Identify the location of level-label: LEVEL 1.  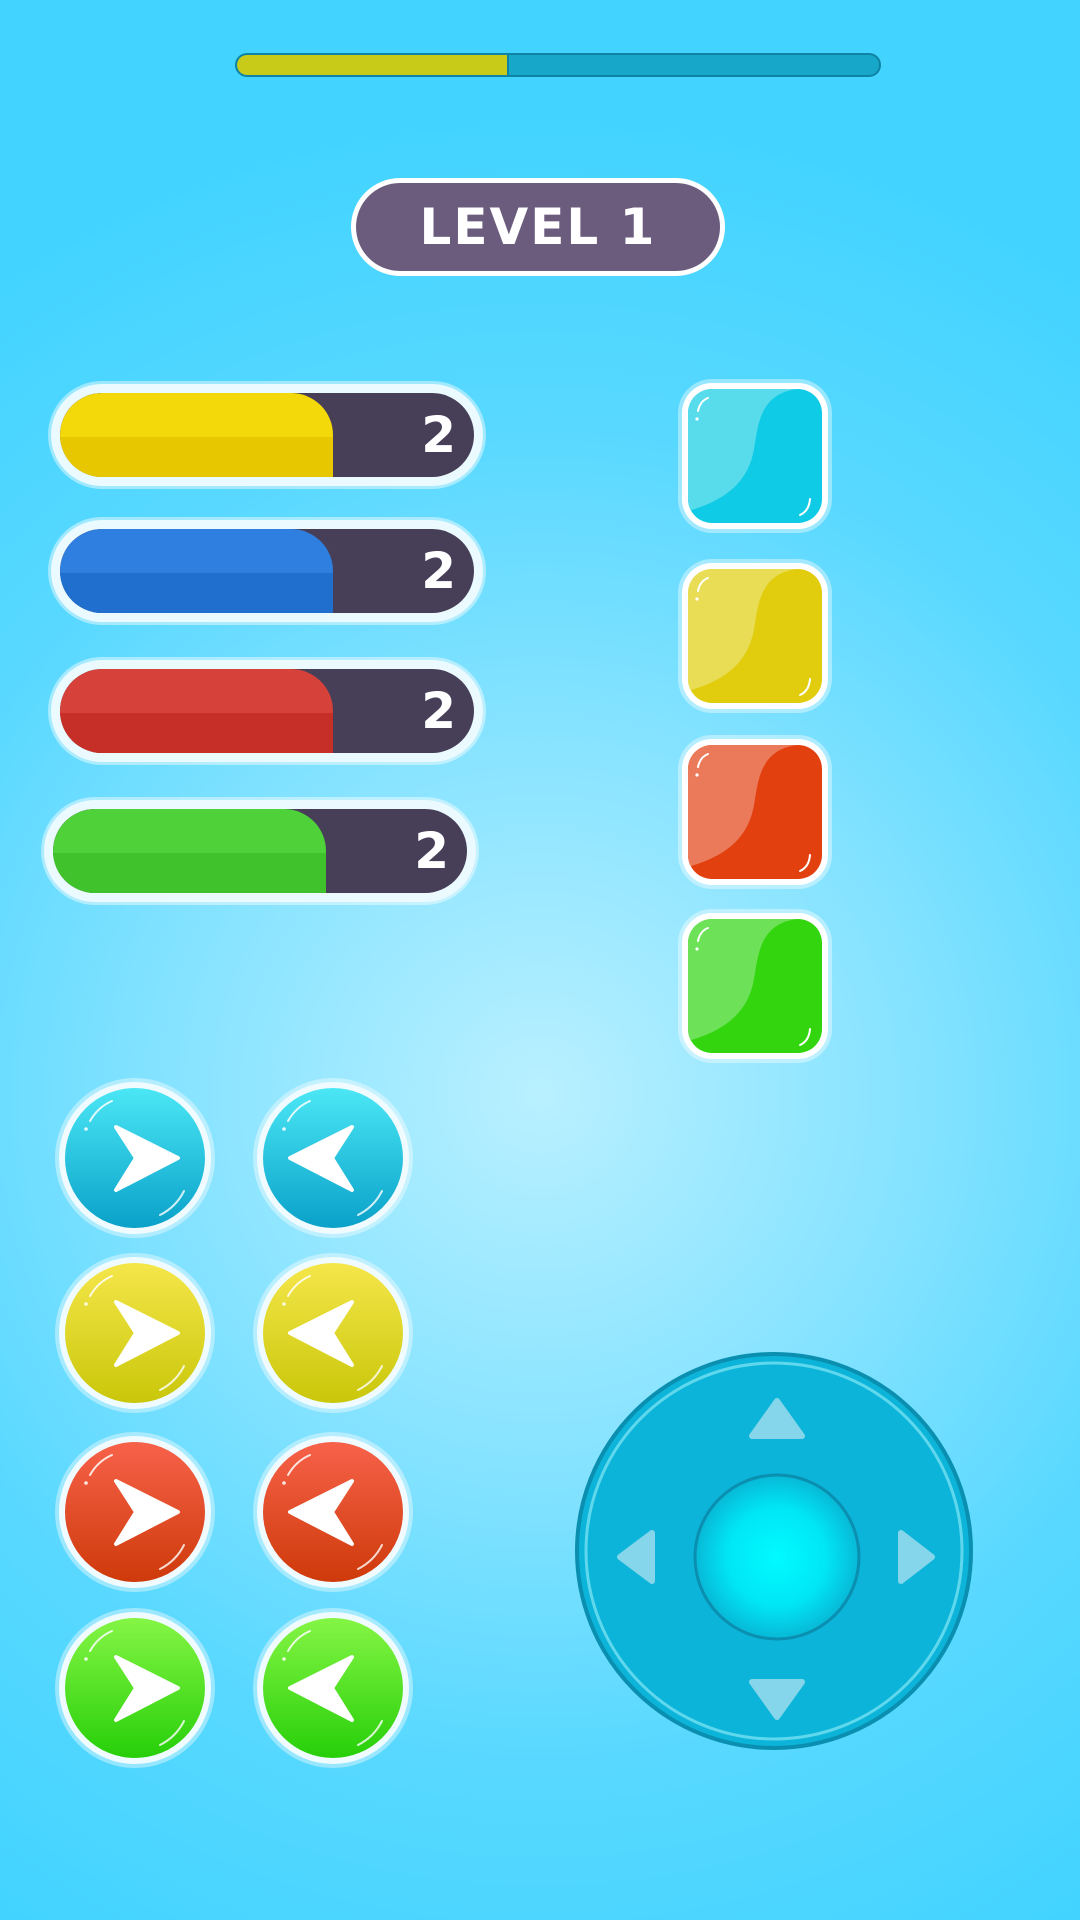
(538, 227).